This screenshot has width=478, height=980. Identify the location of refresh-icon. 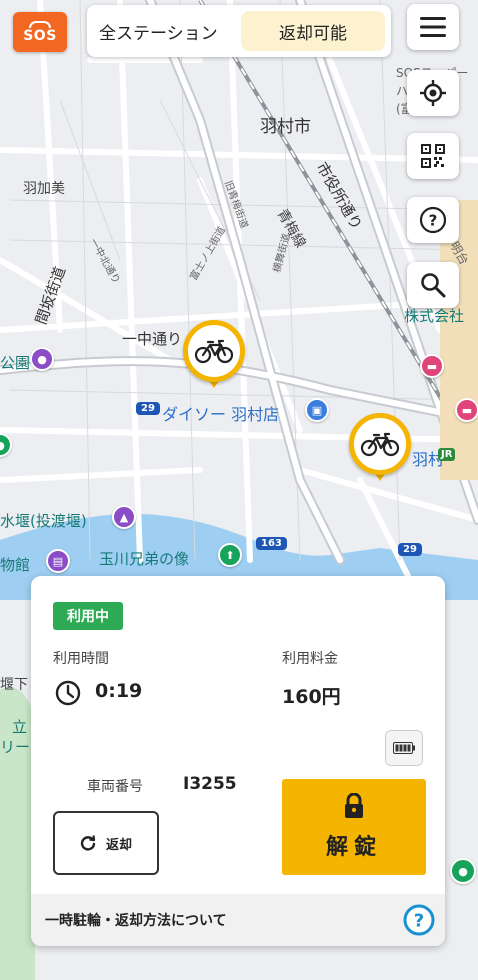
(88, 843).